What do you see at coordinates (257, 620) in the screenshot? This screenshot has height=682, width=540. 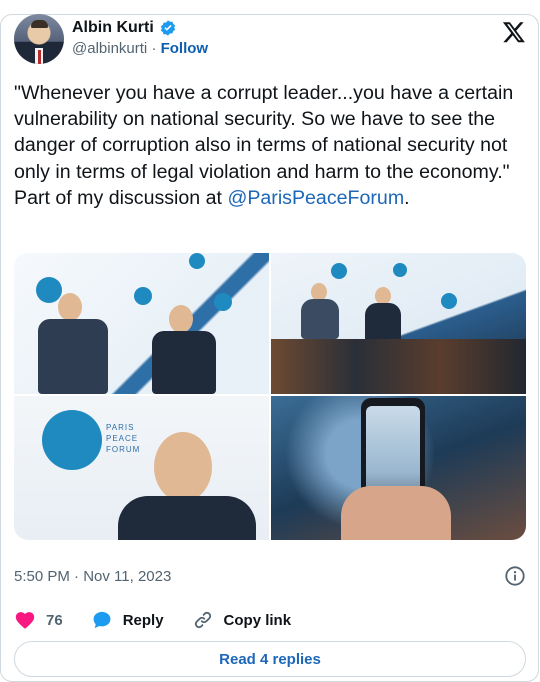 I see `copy-link-label: Copy link` at bounding box center [257, 620].